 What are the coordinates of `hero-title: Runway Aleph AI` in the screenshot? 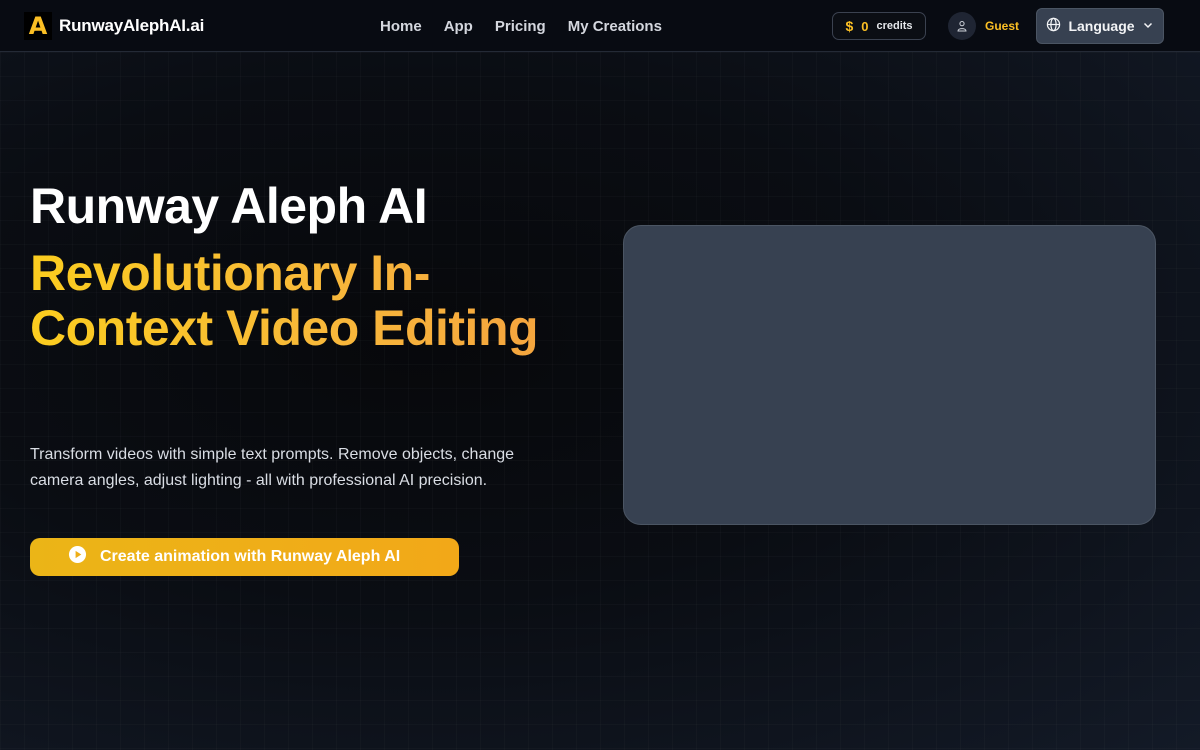 It's located at (229, 206).